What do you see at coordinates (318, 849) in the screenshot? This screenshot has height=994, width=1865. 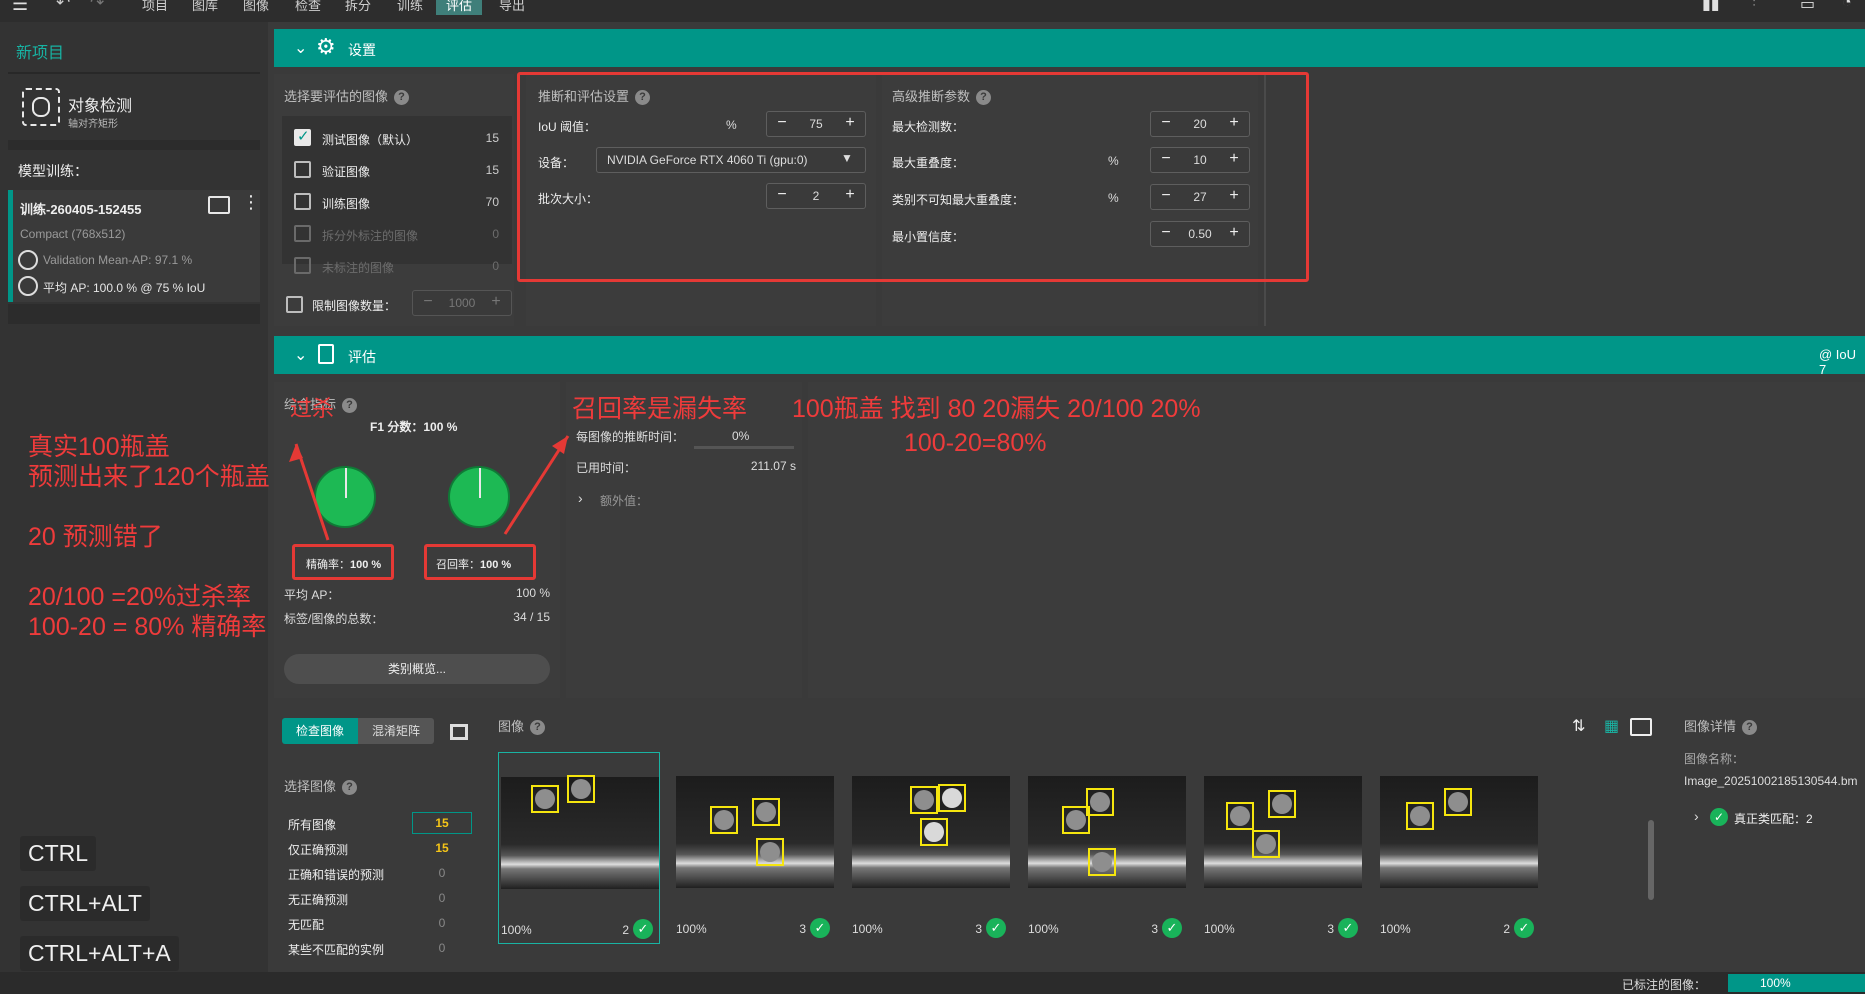 I see `filter-correct-only: 仅正确预测` at bounding box center [318, 849].